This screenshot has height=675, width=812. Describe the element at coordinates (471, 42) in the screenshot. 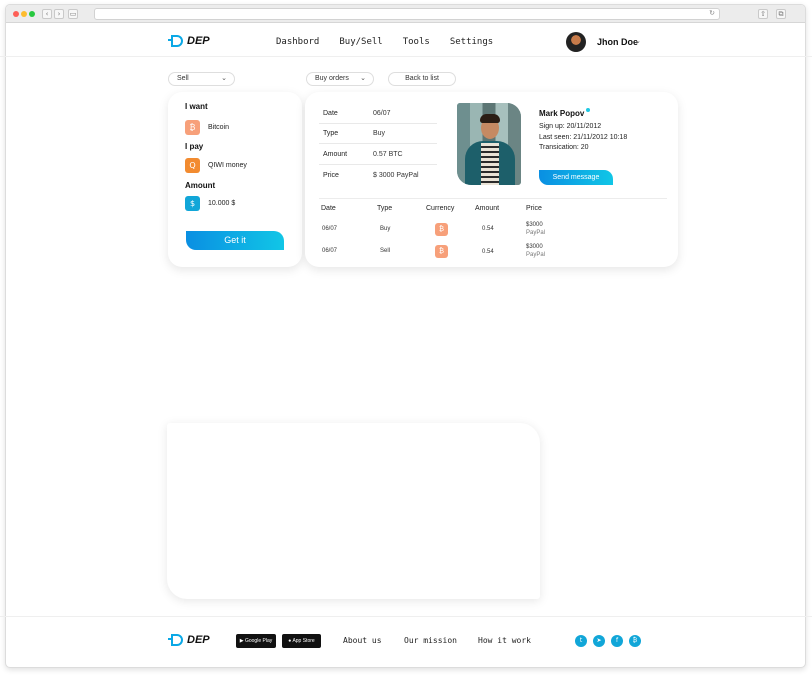

I see `nav-settings: Settings` at that location.